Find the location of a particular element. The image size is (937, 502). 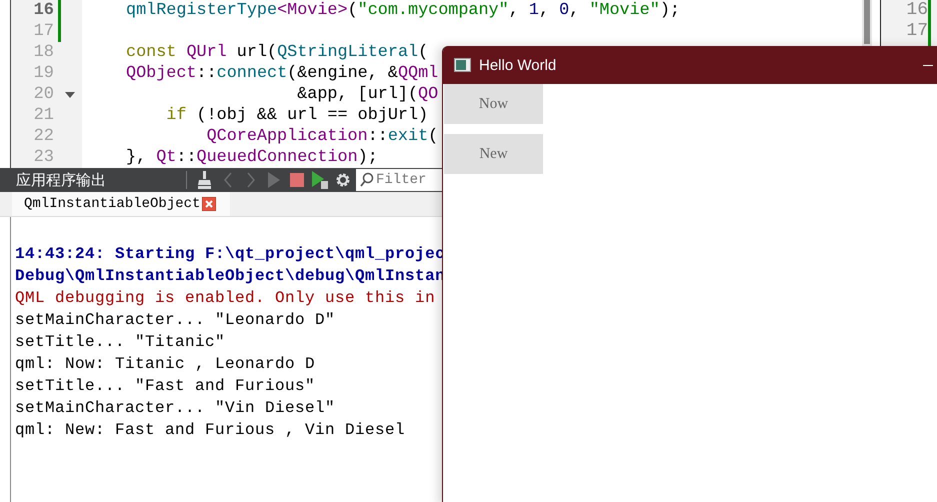

line-number: 21 is located at coordinates (43, 115).